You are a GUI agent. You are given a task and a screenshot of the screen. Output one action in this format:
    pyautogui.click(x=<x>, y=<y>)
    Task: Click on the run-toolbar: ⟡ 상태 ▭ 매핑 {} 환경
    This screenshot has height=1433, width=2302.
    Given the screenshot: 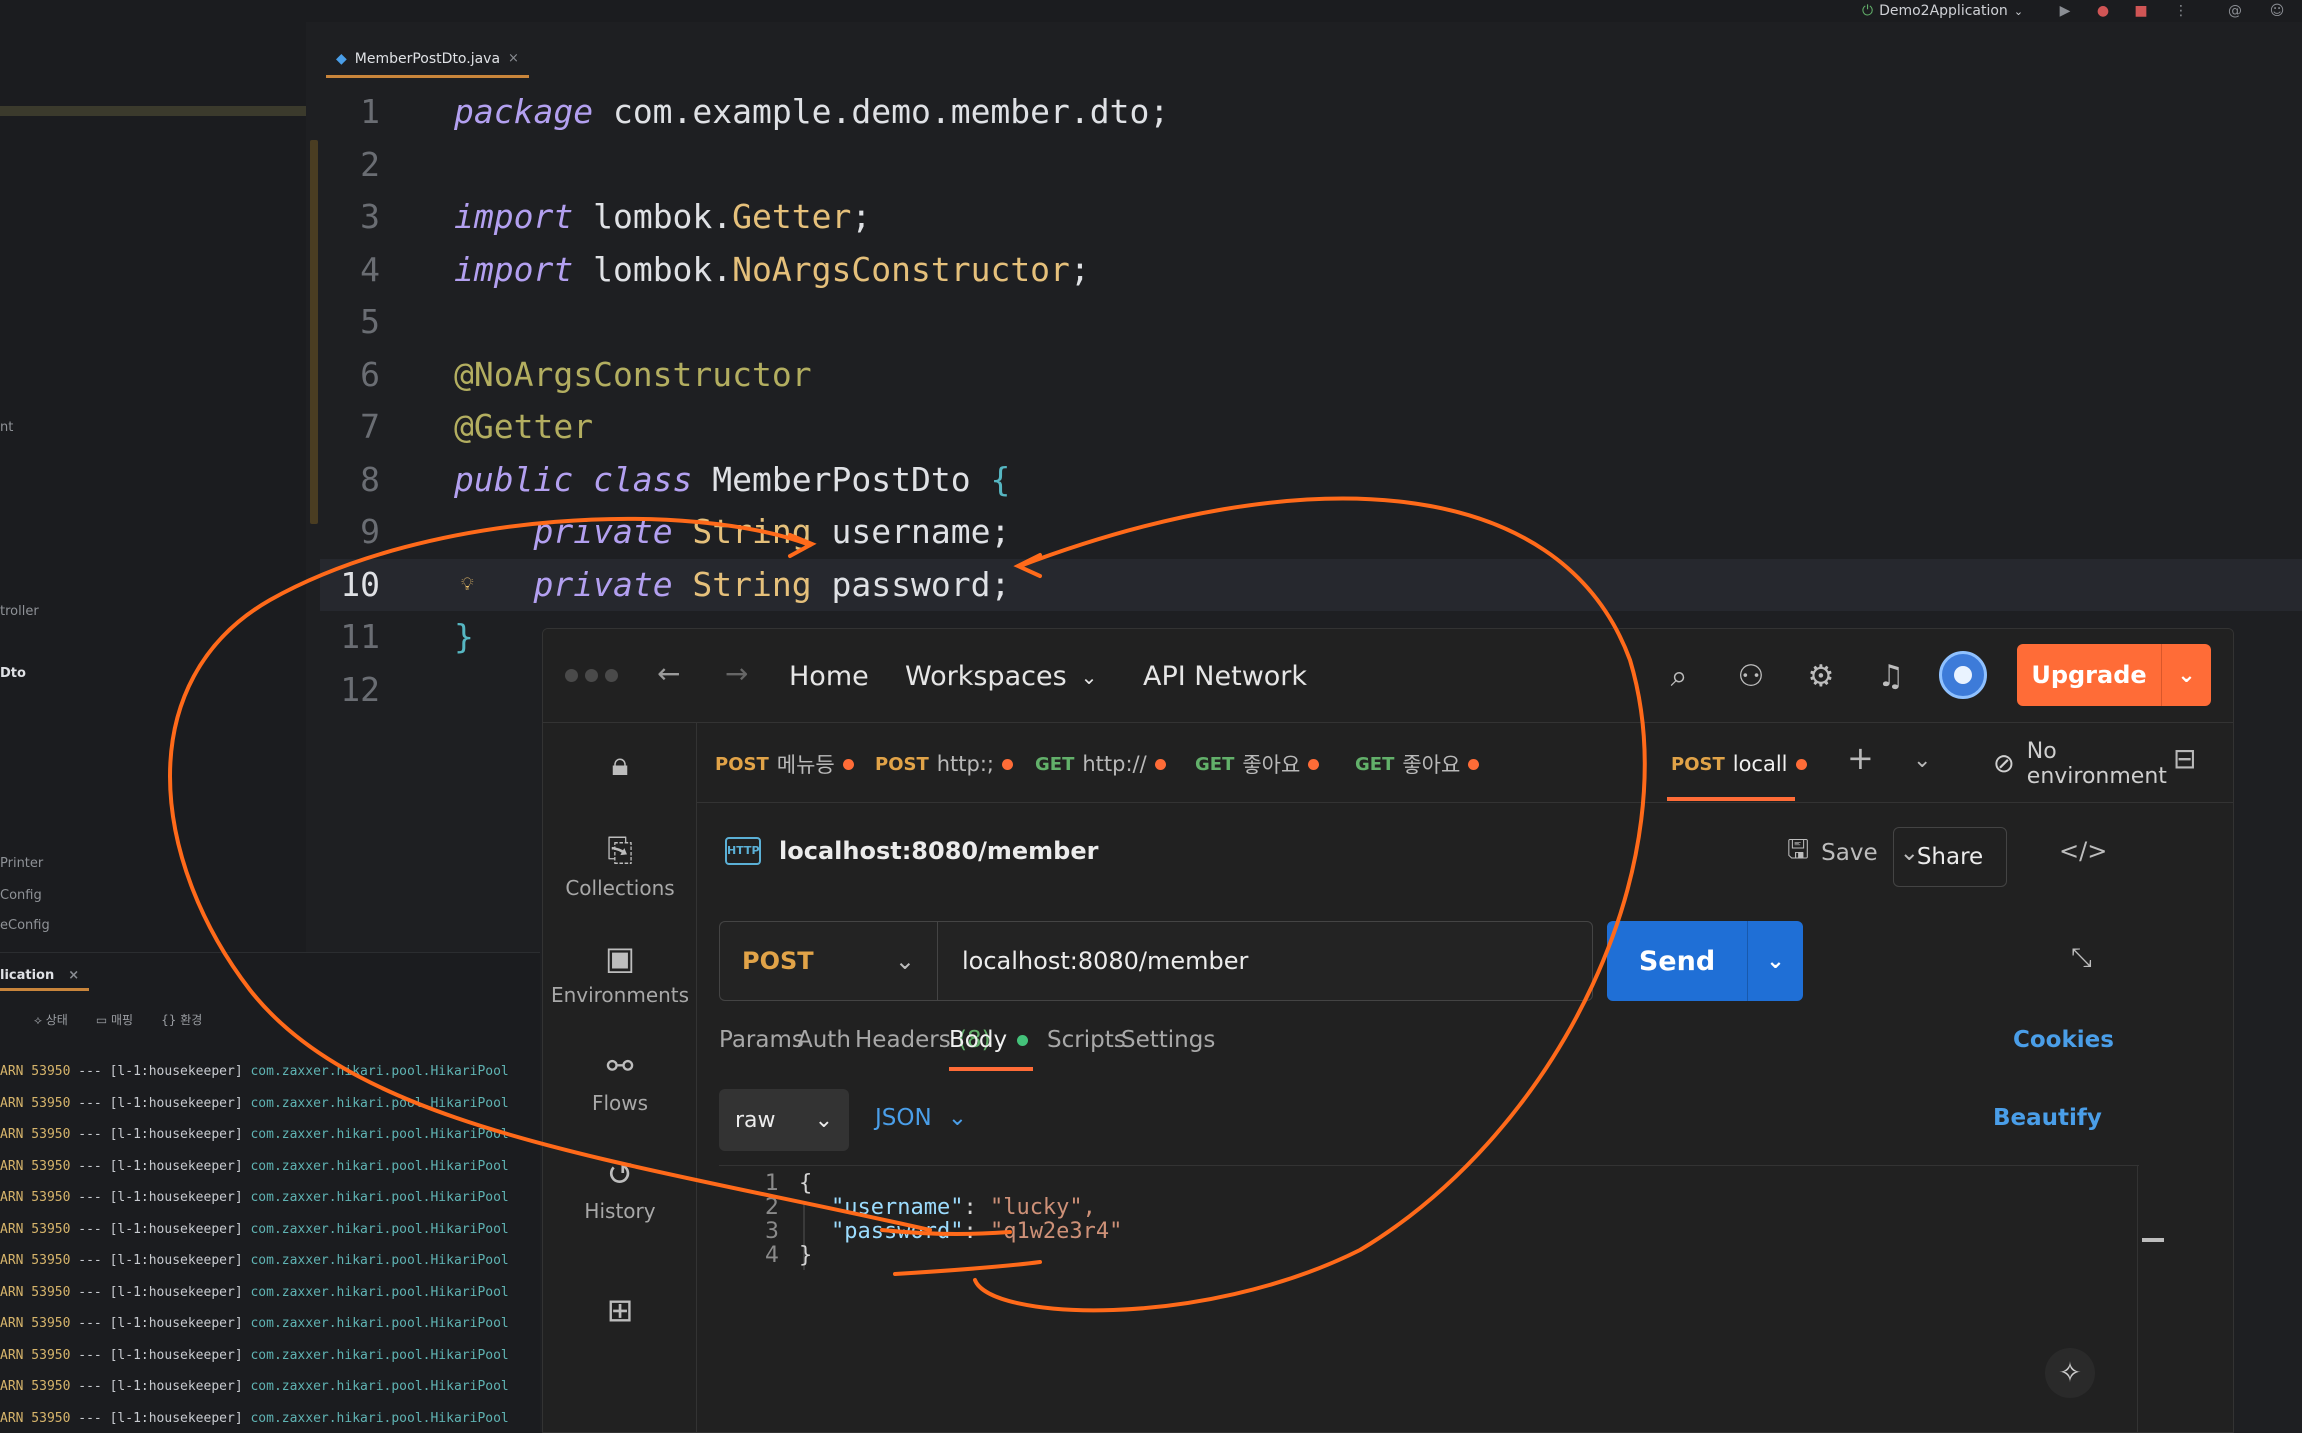 What is the action you would take?
    pyautogui.click(x=101, y=1022)
    